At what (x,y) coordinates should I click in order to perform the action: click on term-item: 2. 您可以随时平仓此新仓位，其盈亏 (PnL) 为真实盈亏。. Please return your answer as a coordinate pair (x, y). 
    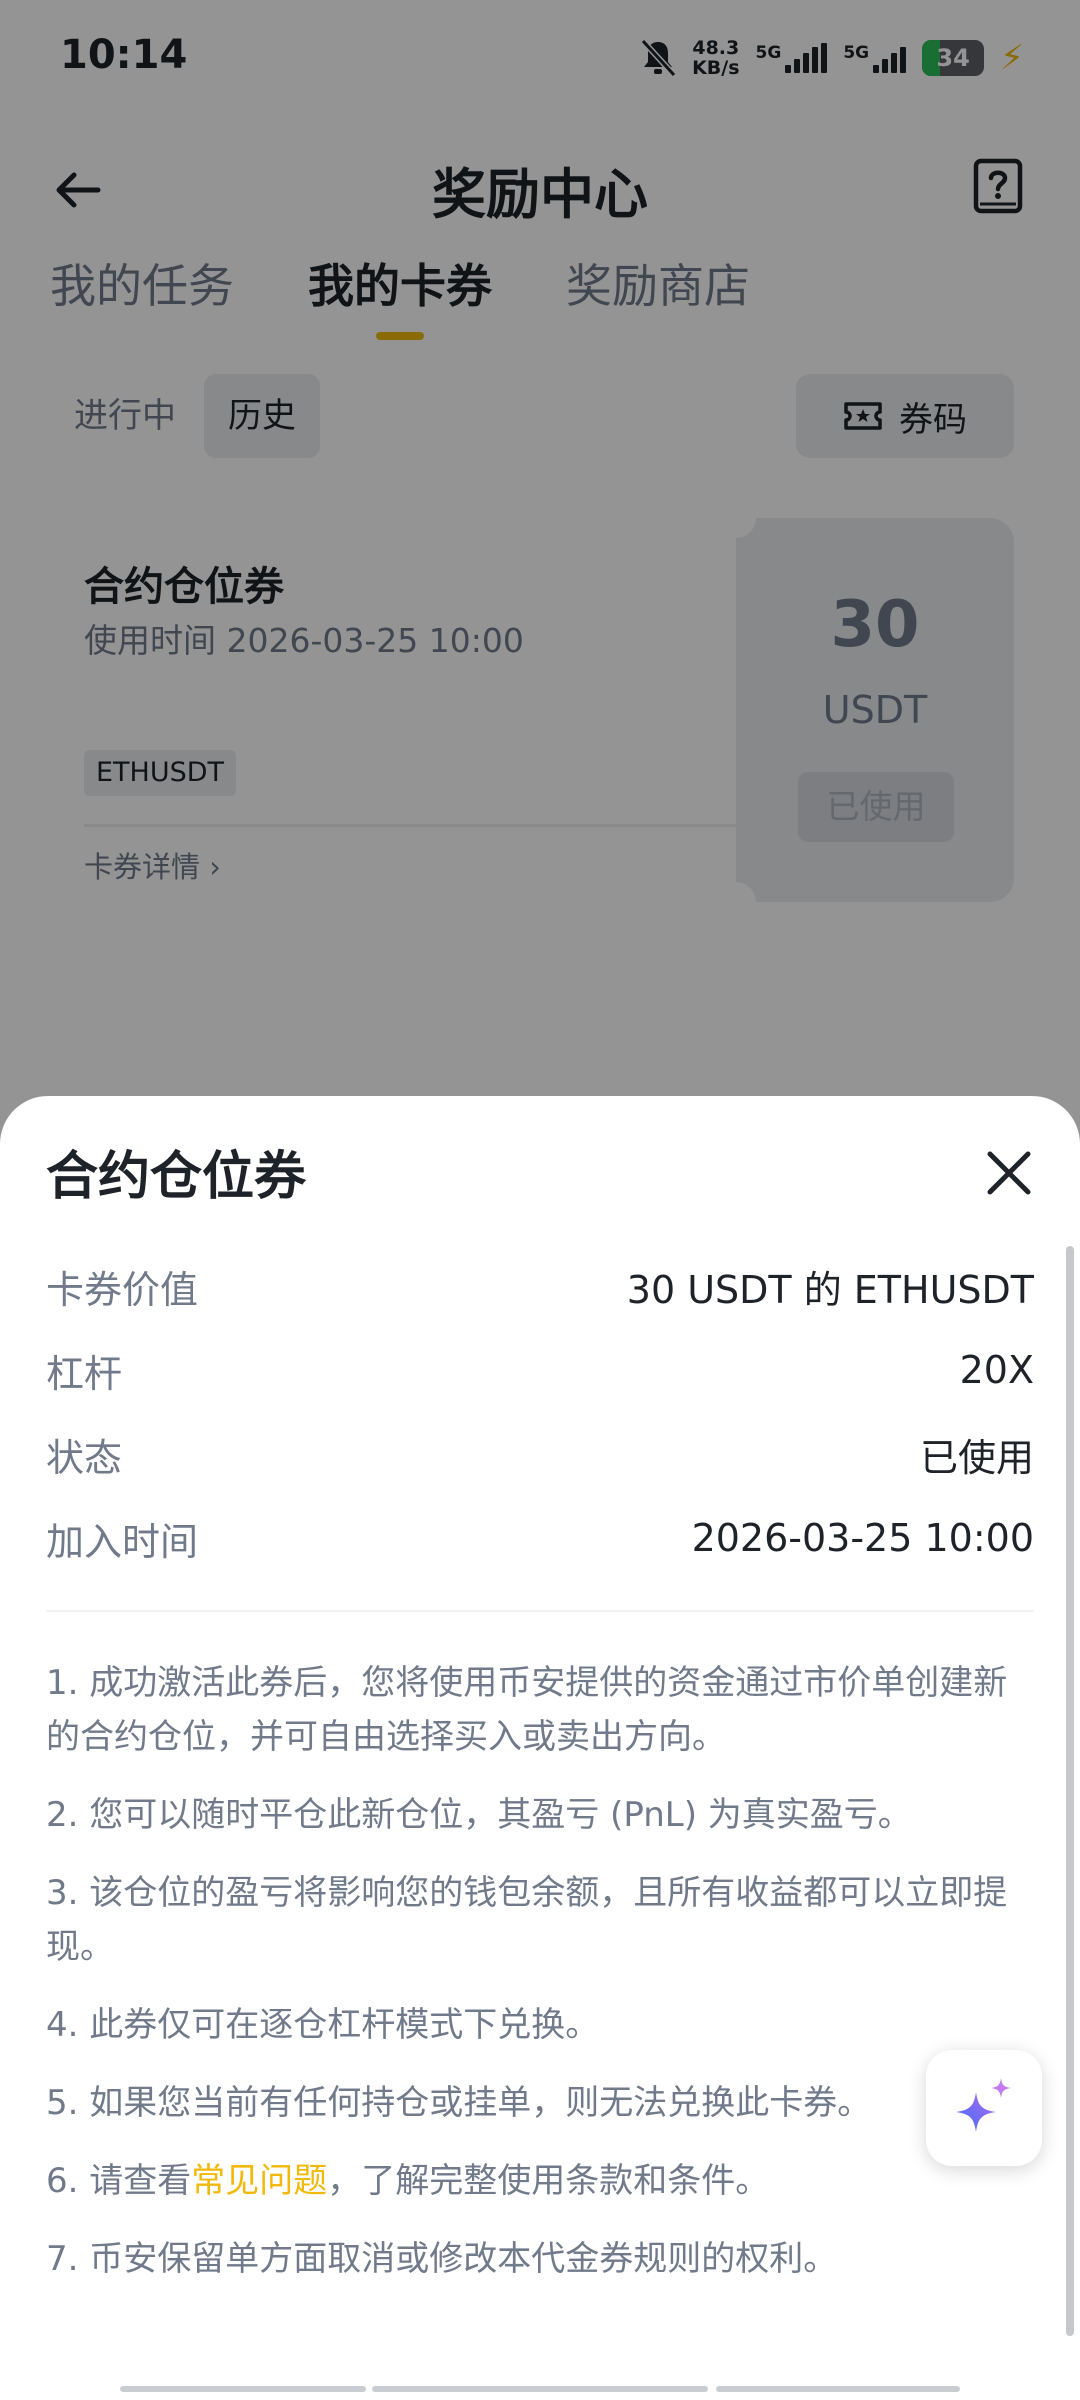
    Looking at the image, I should click on (479, 1815).